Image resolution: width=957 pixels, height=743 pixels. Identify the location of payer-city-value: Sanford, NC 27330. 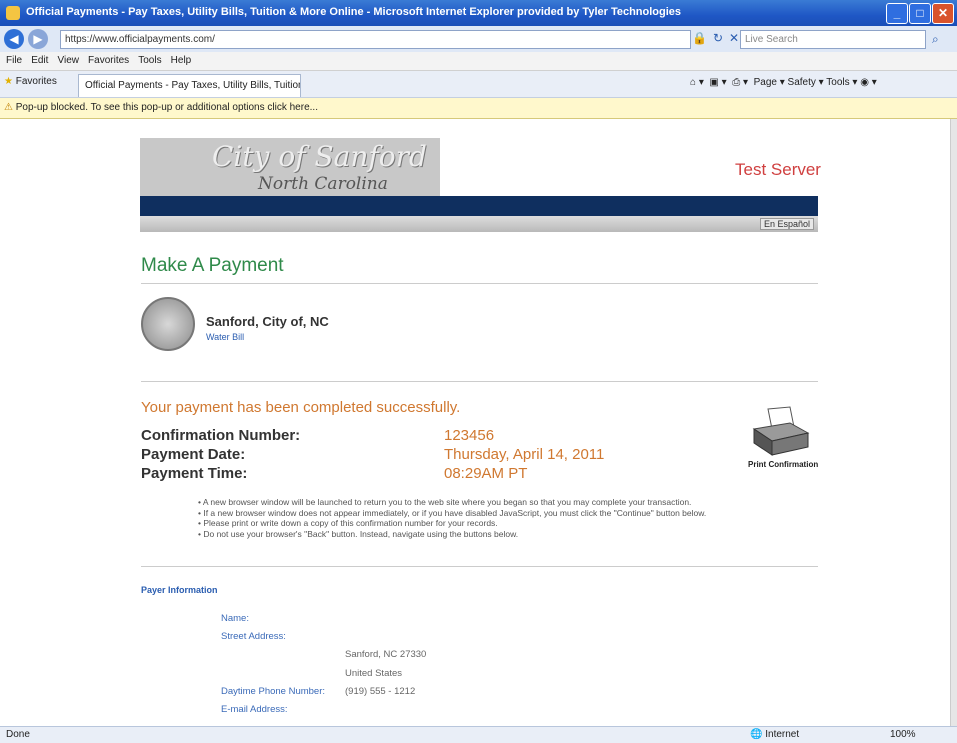
(386, 654).